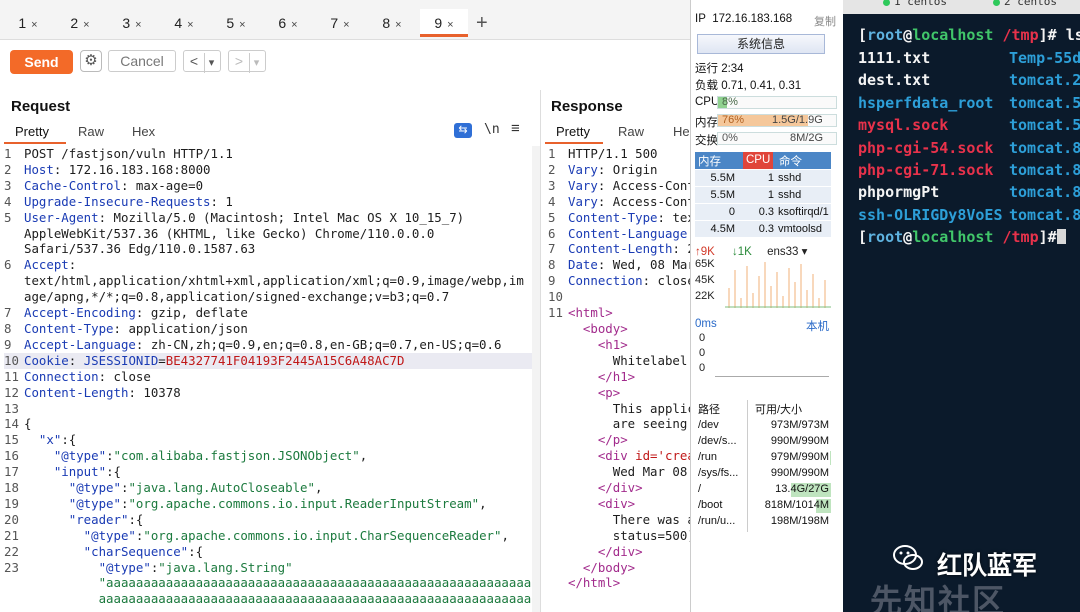 The height and width of the screenshot is (612, 1080). What do you see at coordinates (536, 379) in the screenshot?
I see `request-scrollbar` at bounding box center [536, 379].